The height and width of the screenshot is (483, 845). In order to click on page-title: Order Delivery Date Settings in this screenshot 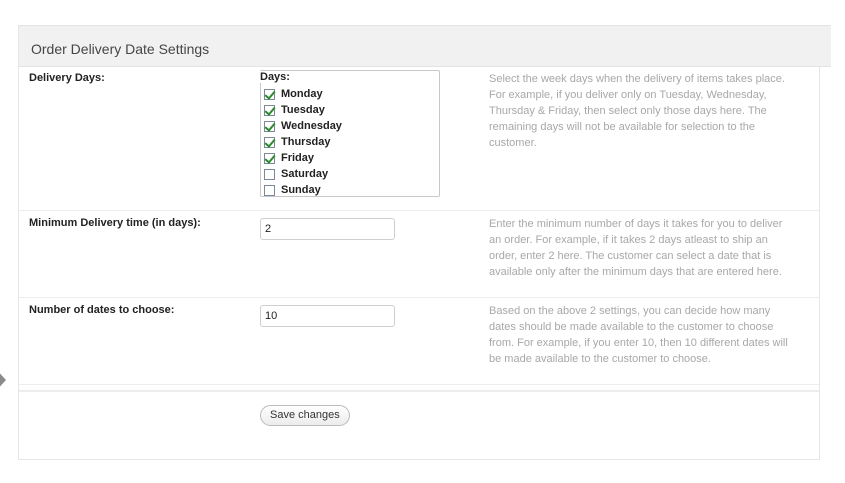, I will do `click(120, 49)`.